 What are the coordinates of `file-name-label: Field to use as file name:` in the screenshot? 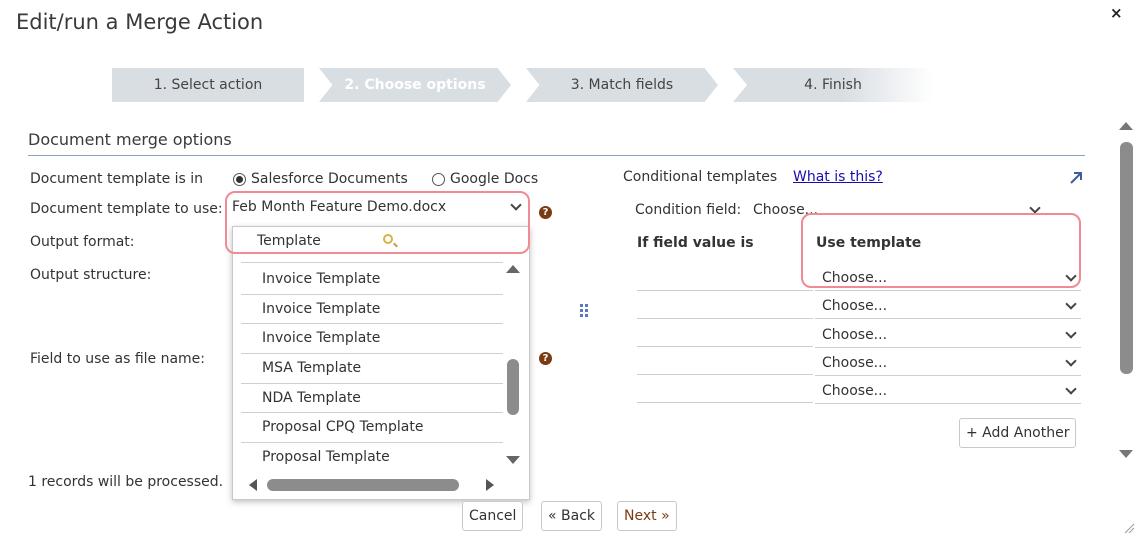 It's located at (118, 359).